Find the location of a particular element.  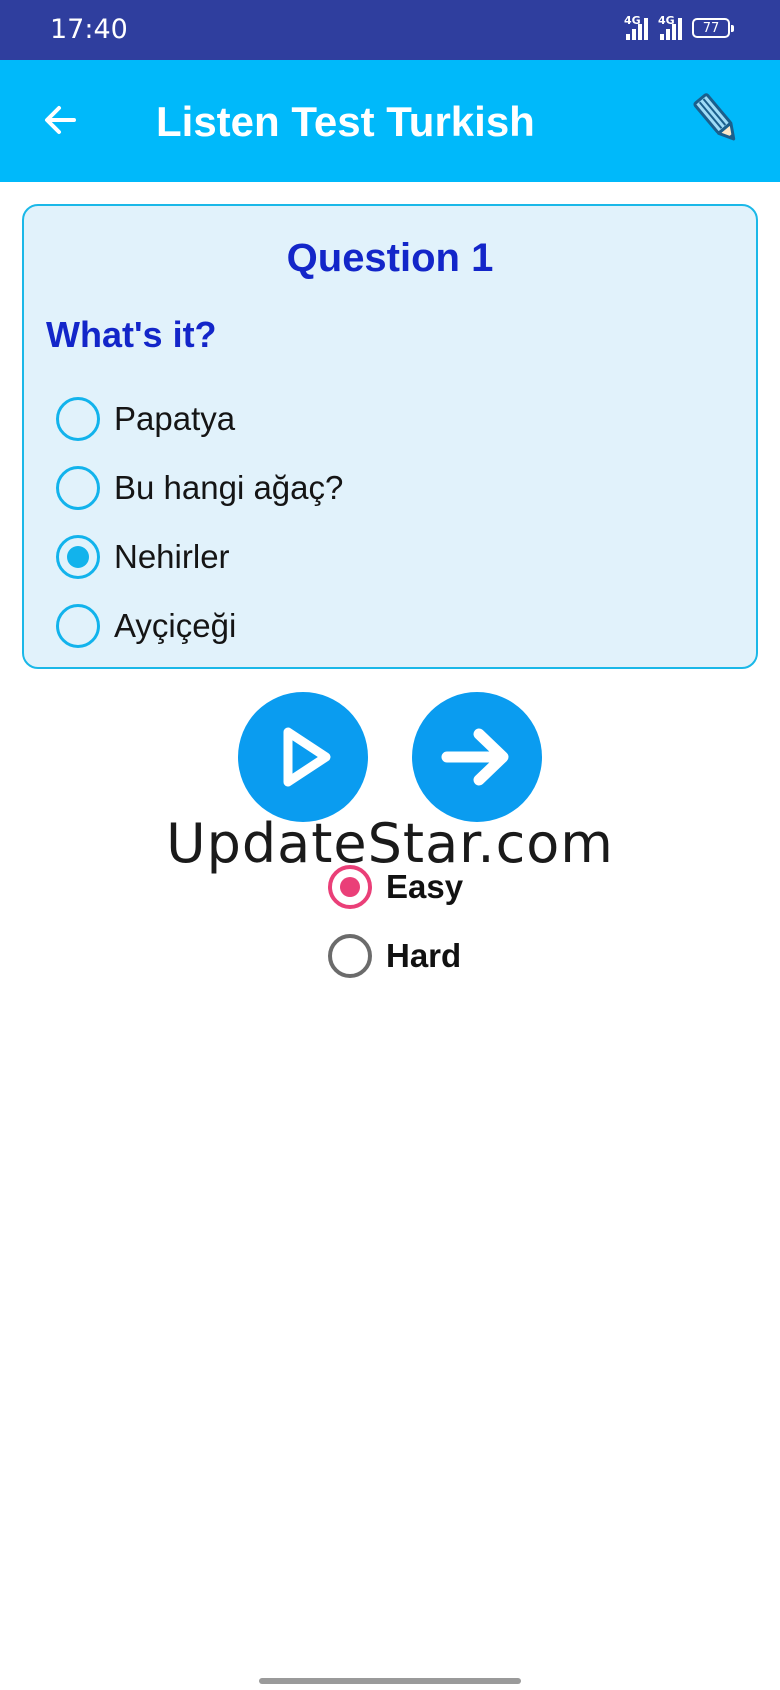

play-button is located at coordinates (303, 757).